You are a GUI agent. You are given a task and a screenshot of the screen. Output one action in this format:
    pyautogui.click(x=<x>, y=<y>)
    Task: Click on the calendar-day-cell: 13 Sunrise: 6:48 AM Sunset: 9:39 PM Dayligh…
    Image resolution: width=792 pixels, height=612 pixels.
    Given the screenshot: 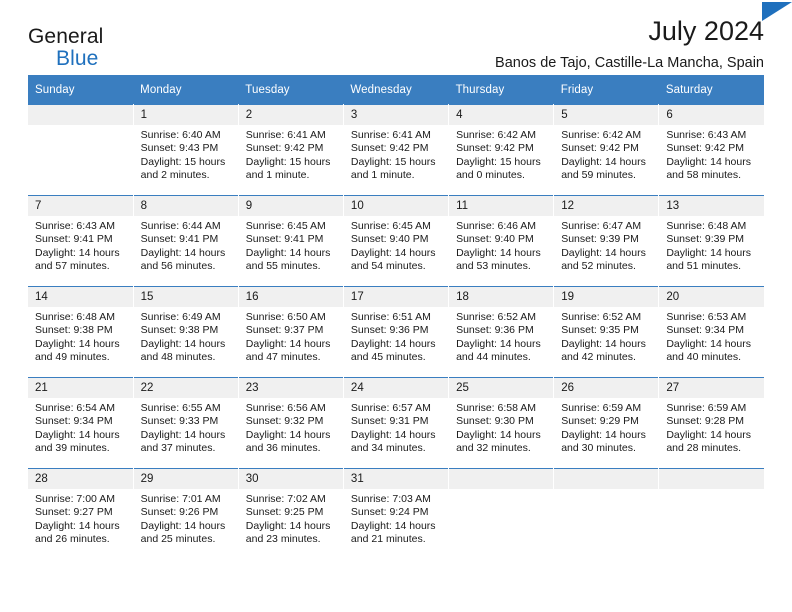 What is the action you would take?
    pyautogui.click(x=711, y=241)
    